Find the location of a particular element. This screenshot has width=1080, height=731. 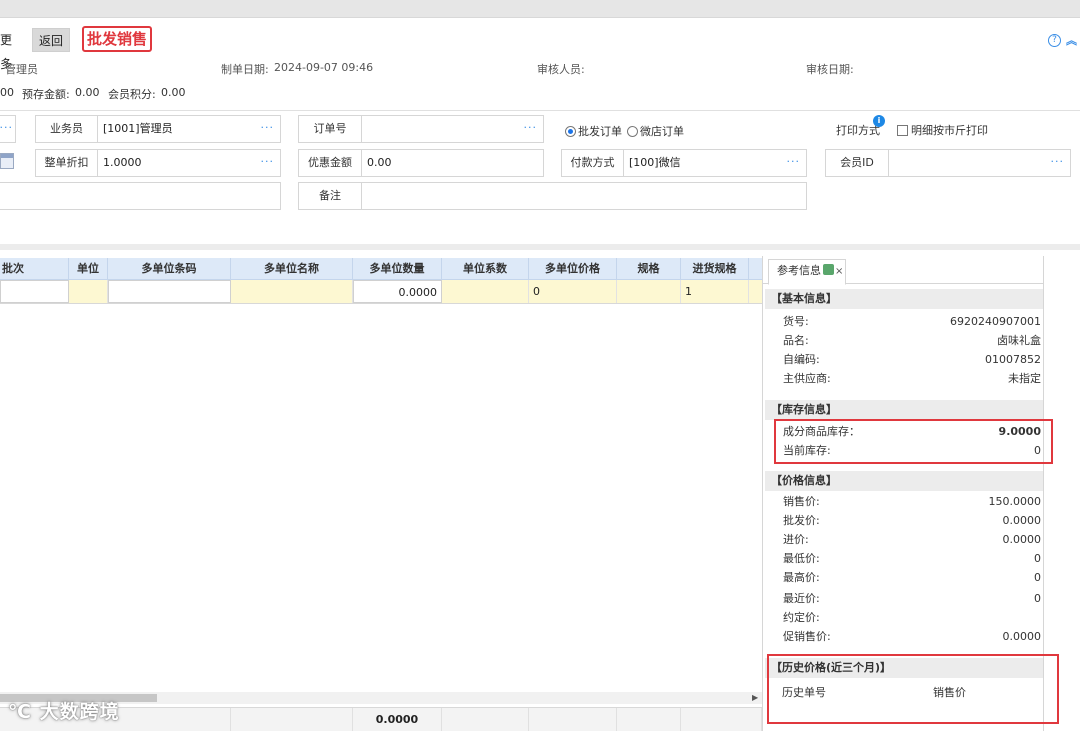

page-title: 批发销售 is located at coordinates (117, 39).